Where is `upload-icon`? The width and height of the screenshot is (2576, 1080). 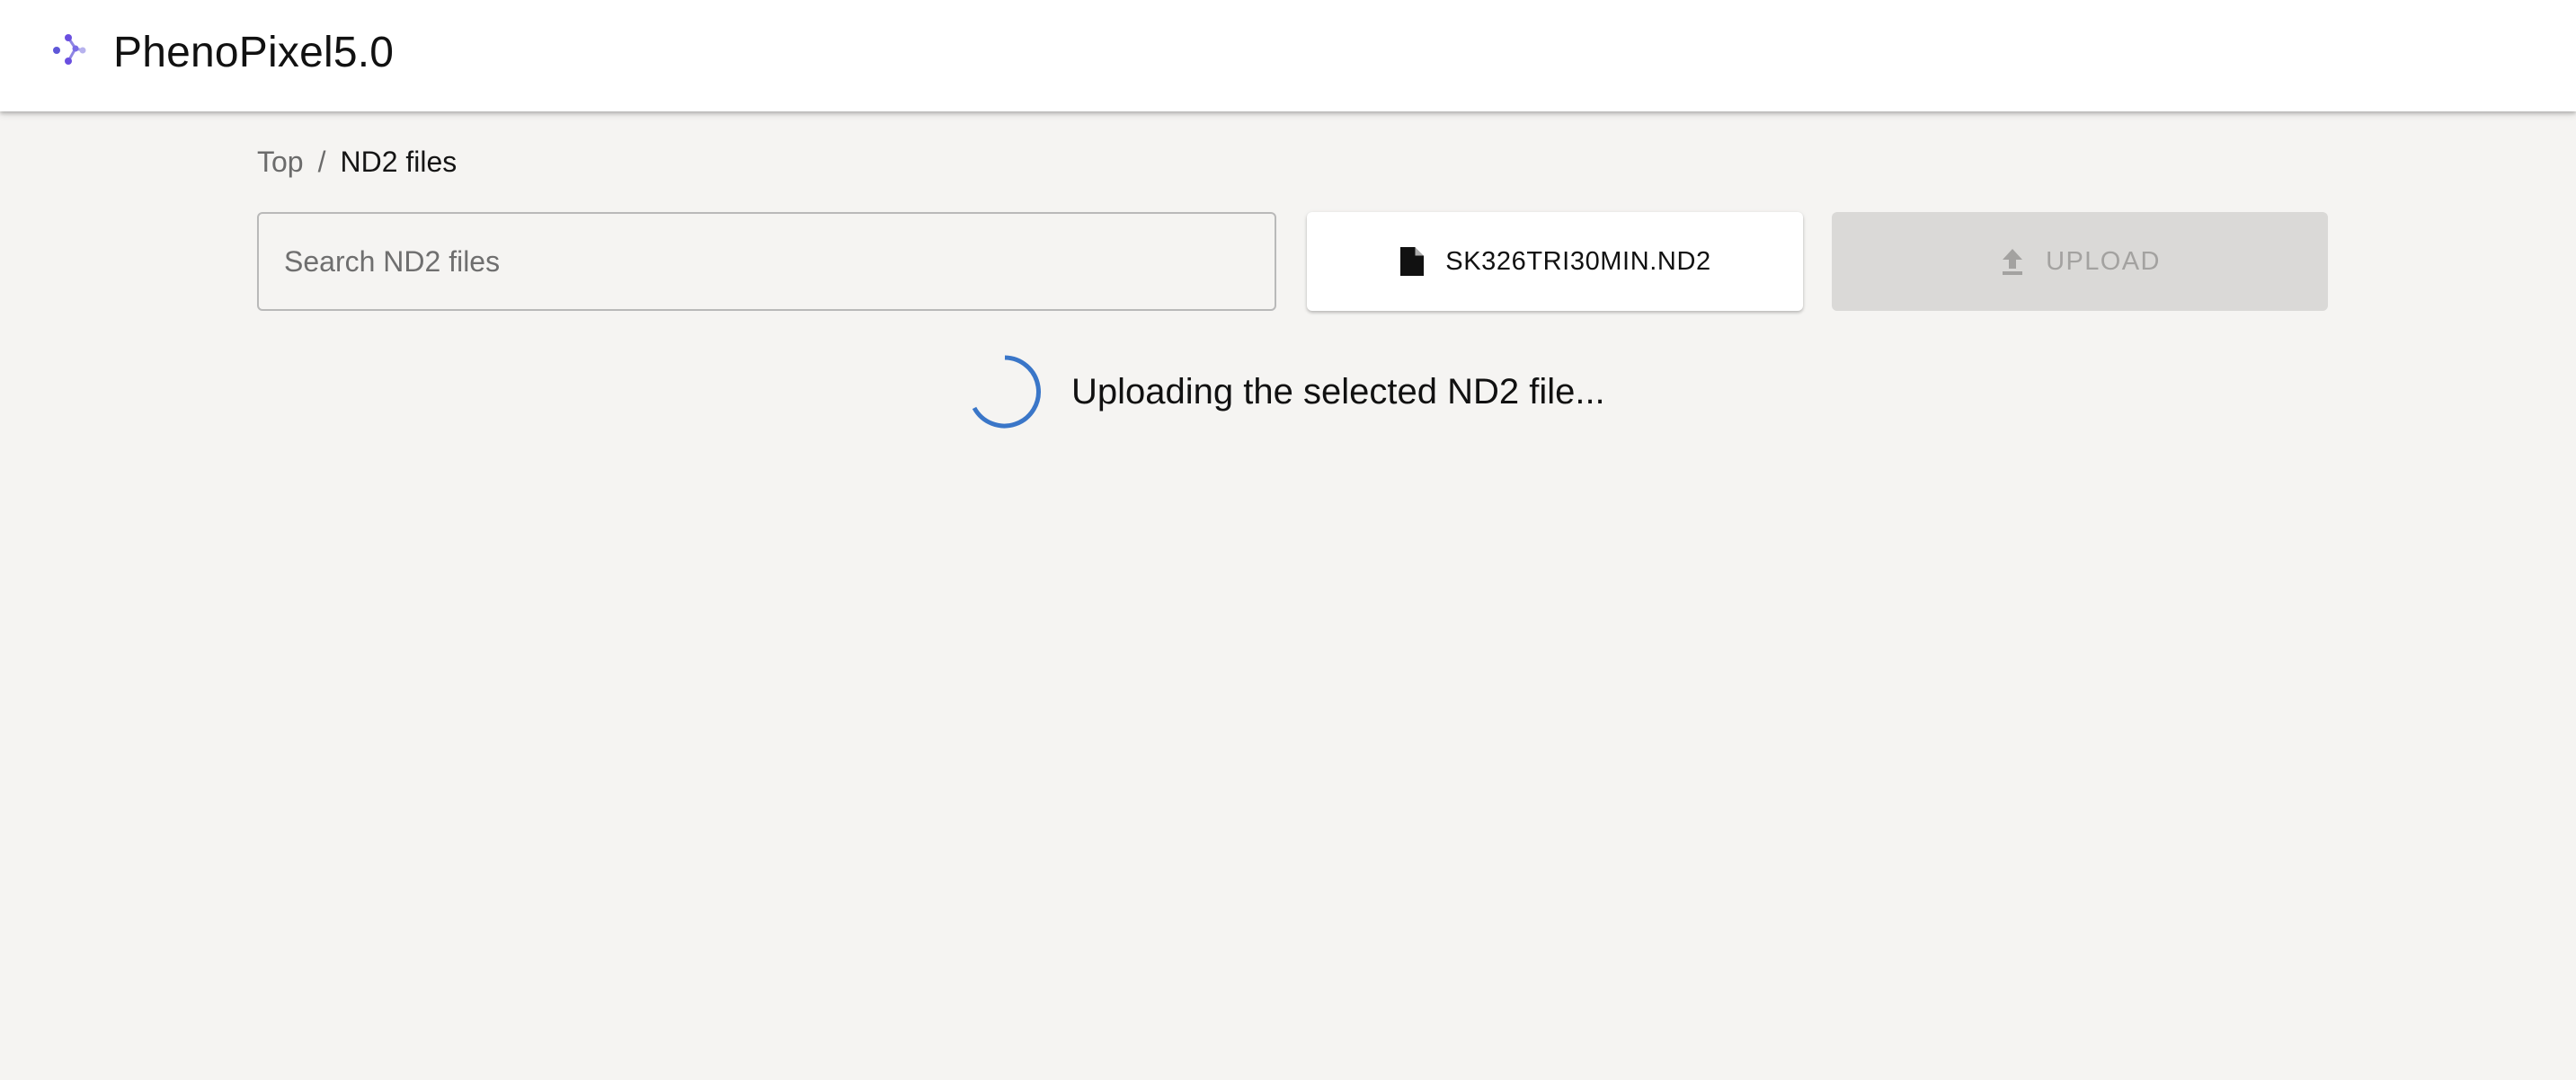
upload-icon is located at coordinates (2013, 262).